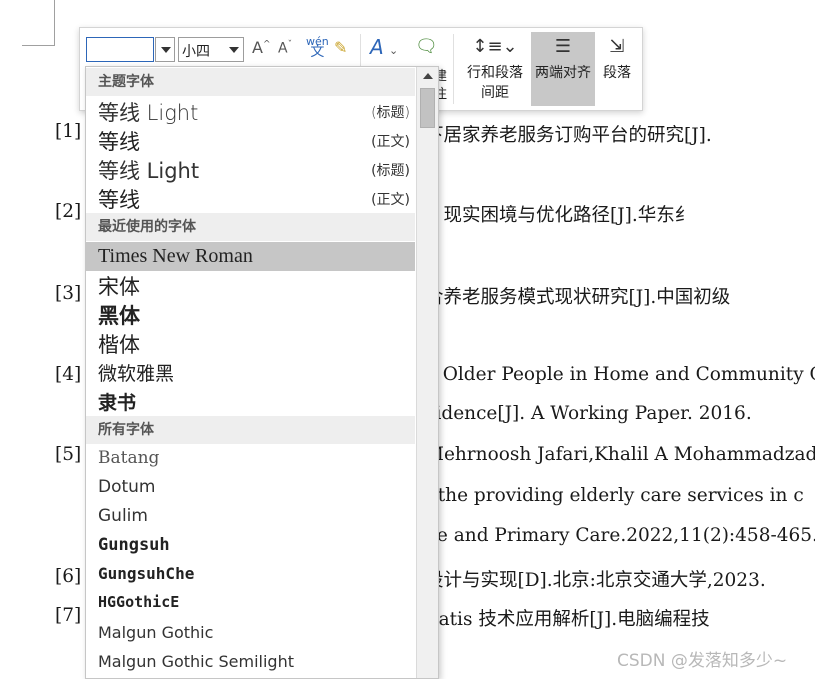 The image size is (815, 679). Describe the element at coordinates (588, 413) in the screenshot. I see `reference-text: vidence[J]. A Working Paper. 2016.` at that location.